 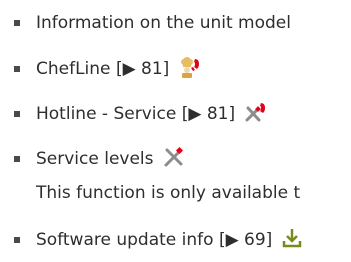 What do you see at coordinates (106, 114) in the screenshot?
I see `list-item-label: Hotline - Service` at bounding box center [106, 114].